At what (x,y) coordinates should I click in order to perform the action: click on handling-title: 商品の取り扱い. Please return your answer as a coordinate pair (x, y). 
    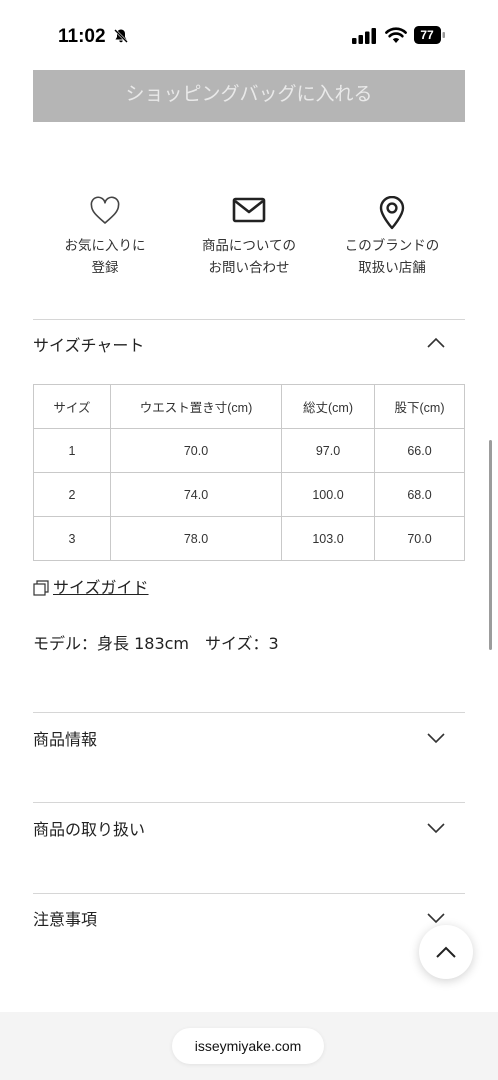
    Looking at the image, I should click on (89, 829).